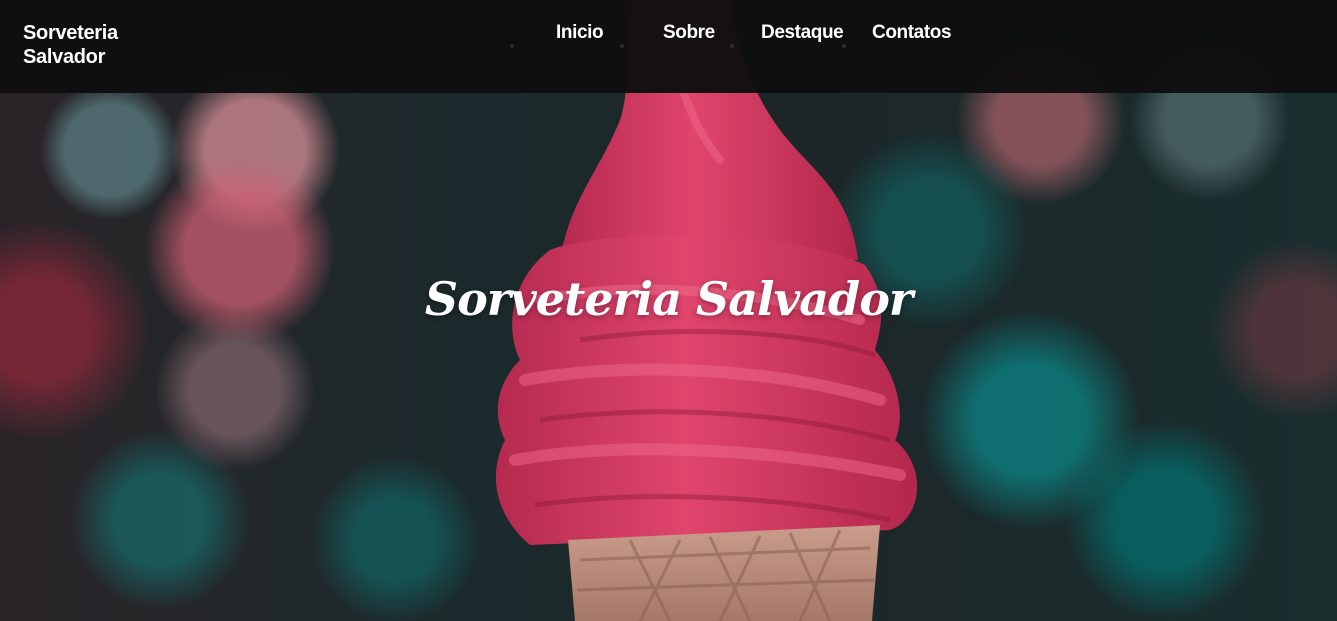 The image size is (1337, 621). I want to click on hero-title: Sorveteria Salvador, so click(668, 299).